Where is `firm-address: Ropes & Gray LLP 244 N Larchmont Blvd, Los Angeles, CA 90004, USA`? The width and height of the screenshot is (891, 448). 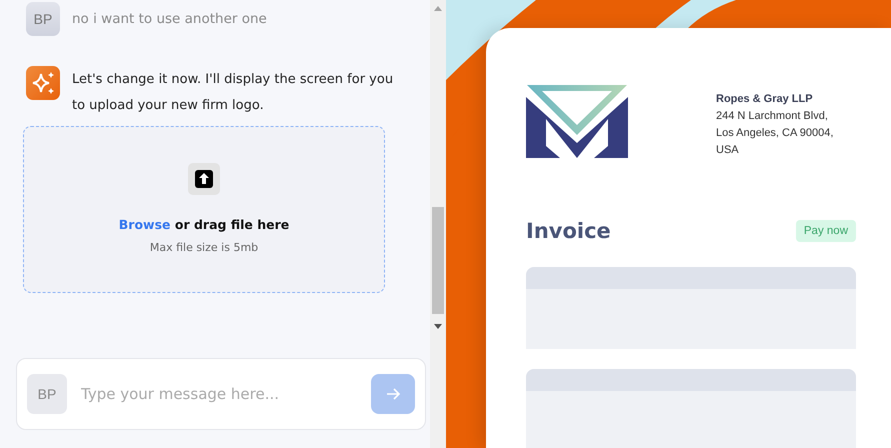
firm-address: Ropes & Gray LLP 244 N Larchmont Blvd, Los Angeles, CA 90004, USA is located at coordinates (775, 125).